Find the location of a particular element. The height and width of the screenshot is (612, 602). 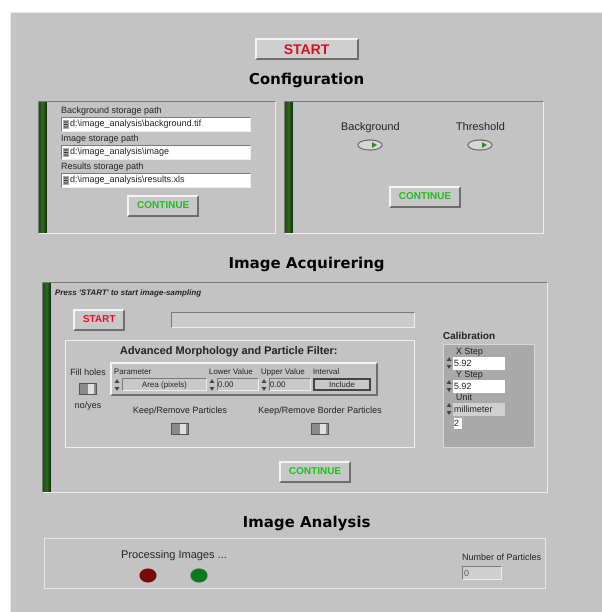

path-field: d:\image_analysis\image is located at coordinates (156, 152).